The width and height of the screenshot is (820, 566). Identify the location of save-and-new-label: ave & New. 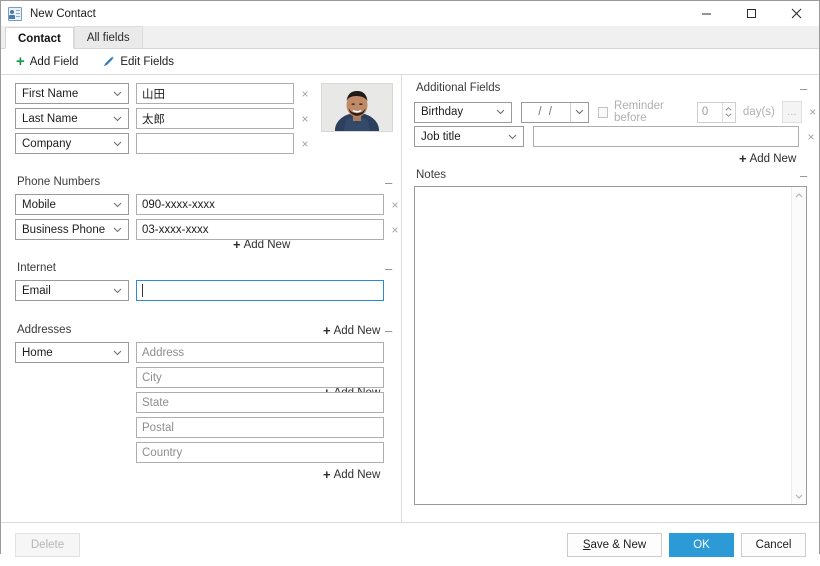
(618, 545).